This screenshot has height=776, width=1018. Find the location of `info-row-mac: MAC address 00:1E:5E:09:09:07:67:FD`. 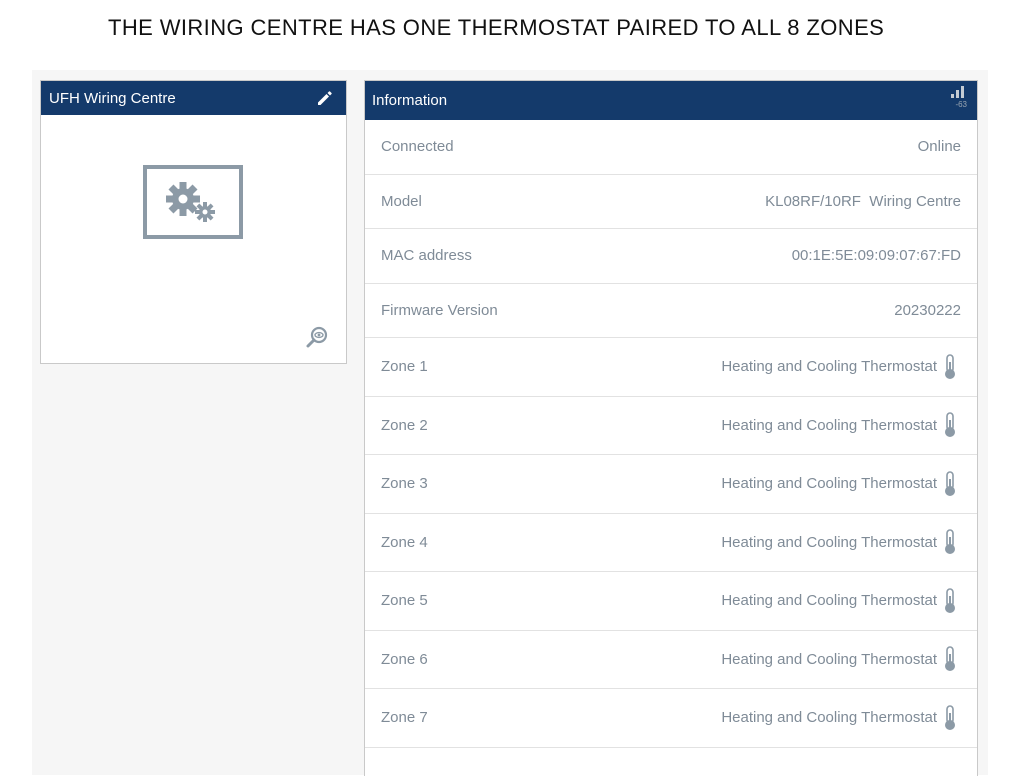

info-row-mac: MAC address 00:1E:5E:09:09:07:67:FD is located at coordinates (671, 256).